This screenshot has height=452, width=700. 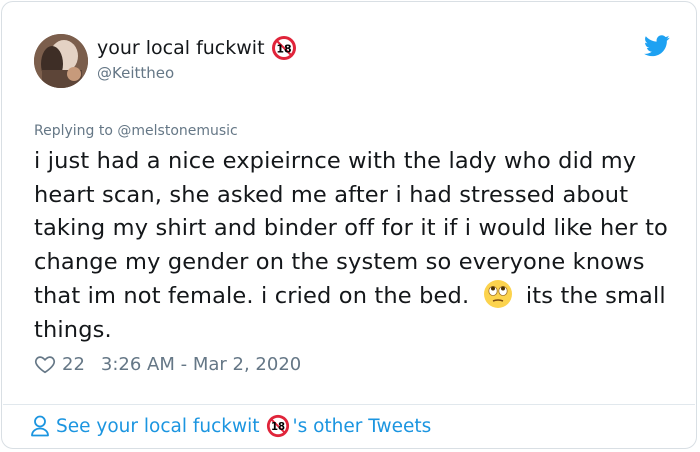 What do you see at coordinates (181, 48) in the screenshot?
I see `author-display-name: your local fuckwit` at bounding box center [181, 48].